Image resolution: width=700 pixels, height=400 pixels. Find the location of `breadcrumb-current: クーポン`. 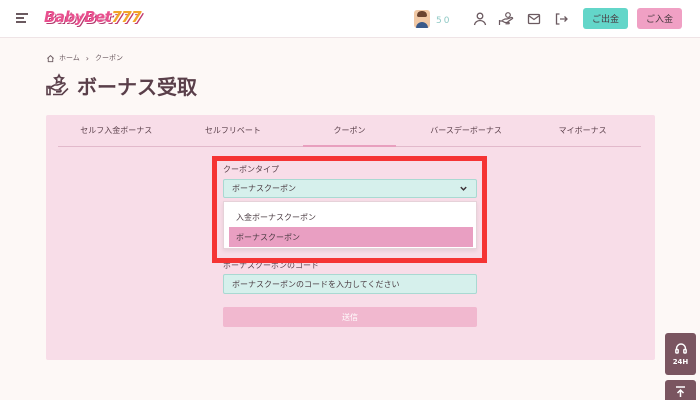

breadcrumb-current: クーポン is located at coordinates (109, 58).